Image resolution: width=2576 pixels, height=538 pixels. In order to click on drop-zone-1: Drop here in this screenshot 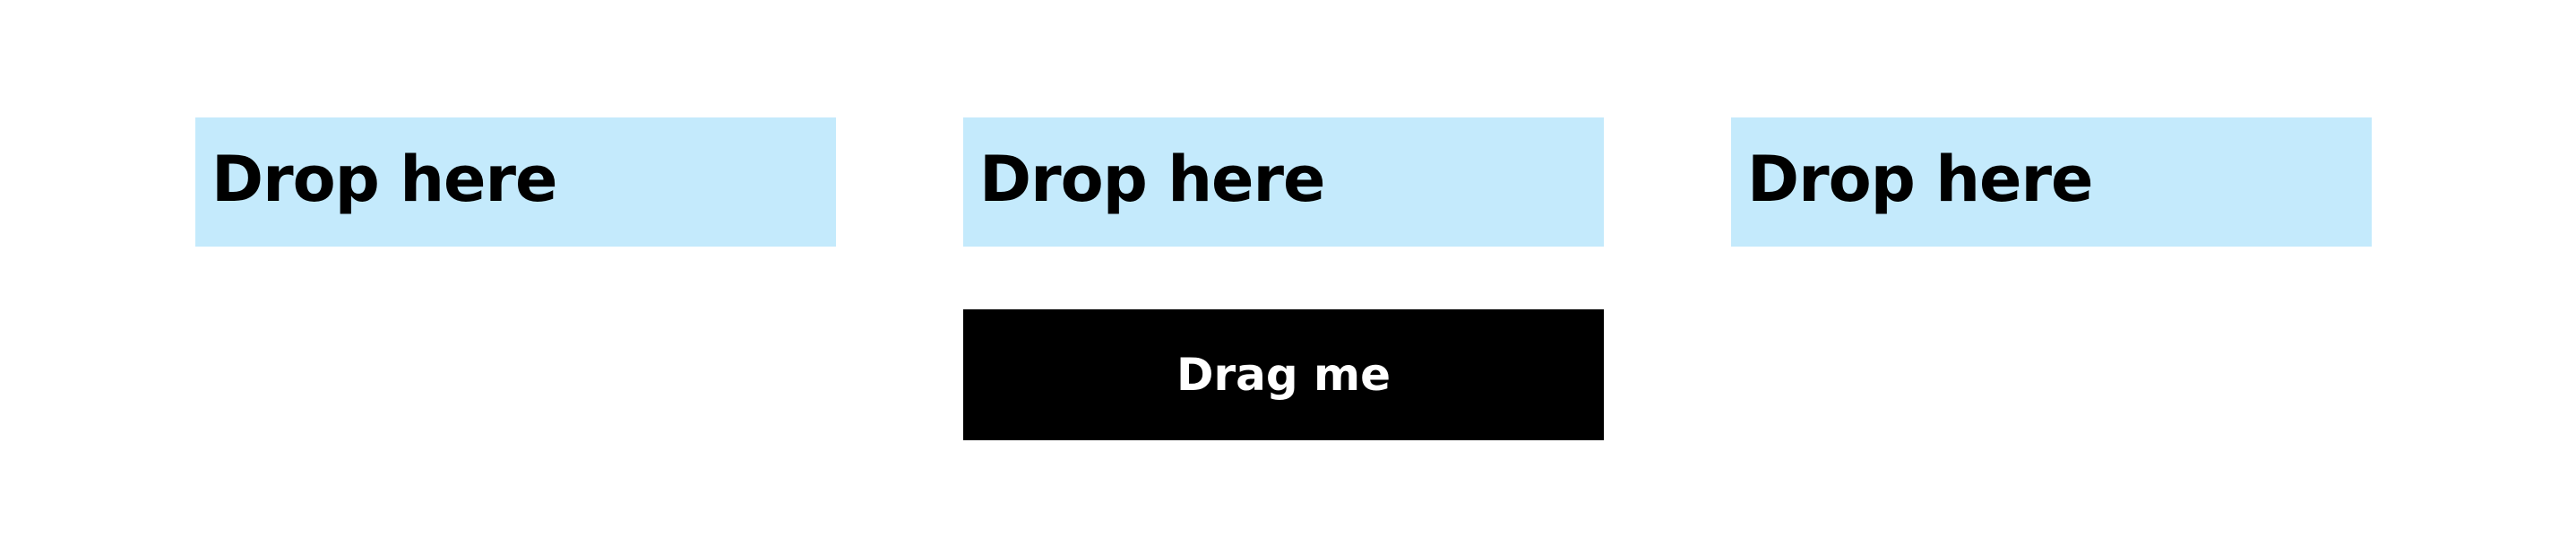, I will do `click(515, 182)`.